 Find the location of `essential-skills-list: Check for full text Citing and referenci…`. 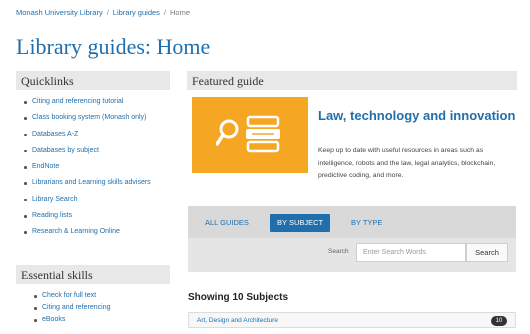

essential-skills-list: Check for full text Citing and referenci… is located at coordinates (72, 310).